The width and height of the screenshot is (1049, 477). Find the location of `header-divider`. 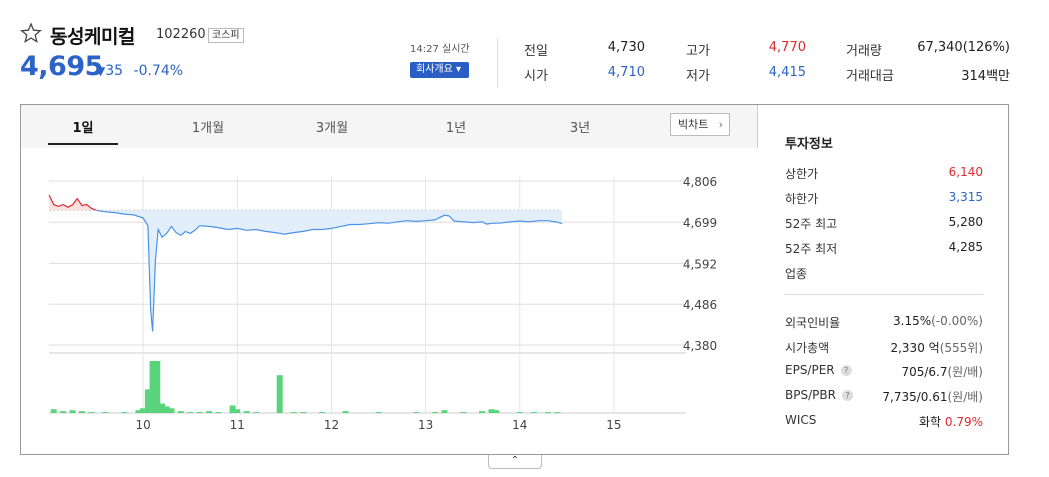

header-divider is located at coordinates (497, 63).